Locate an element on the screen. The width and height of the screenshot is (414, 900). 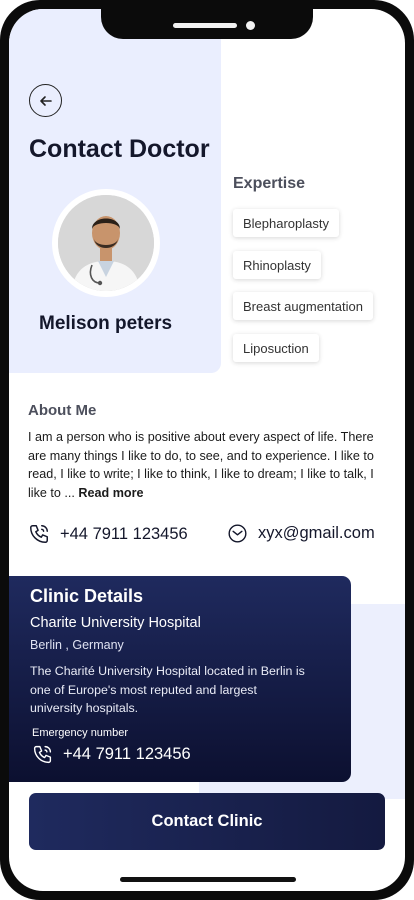
about-title: About Me is located at coordinates (62, 410).